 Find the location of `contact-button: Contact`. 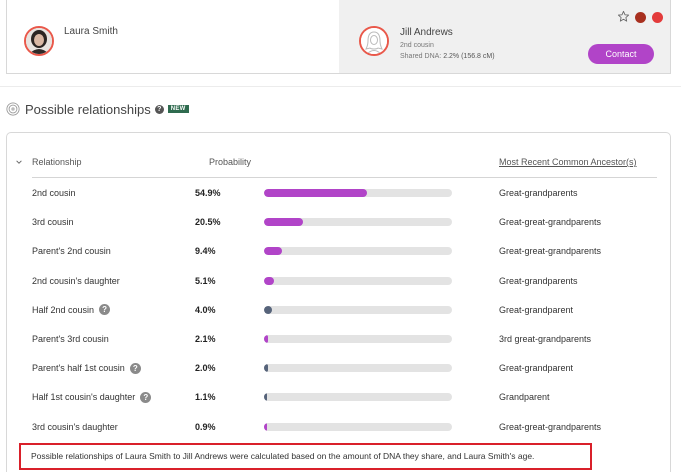

contact-button: Contact is located at coordinates (621, 54).